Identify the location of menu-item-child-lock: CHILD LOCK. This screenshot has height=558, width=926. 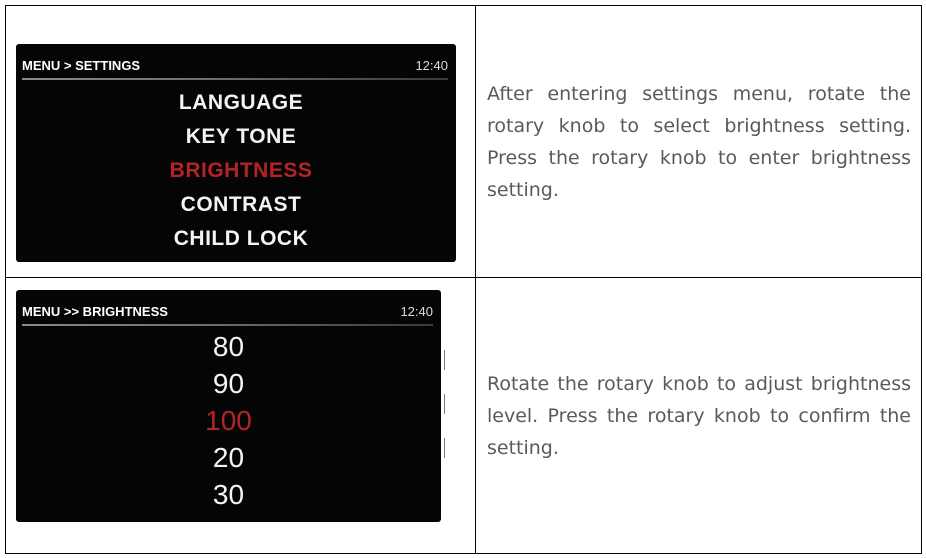
(241, 238).